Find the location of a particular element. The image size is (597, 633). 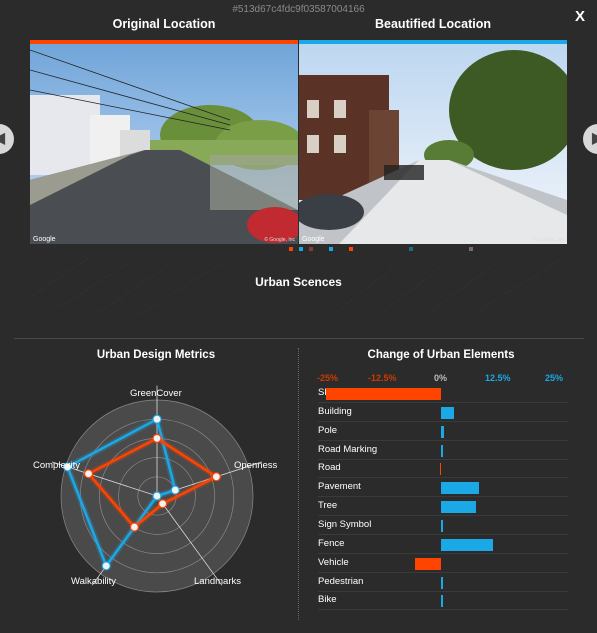

element-row: Building is located at coordinates (443, 412).